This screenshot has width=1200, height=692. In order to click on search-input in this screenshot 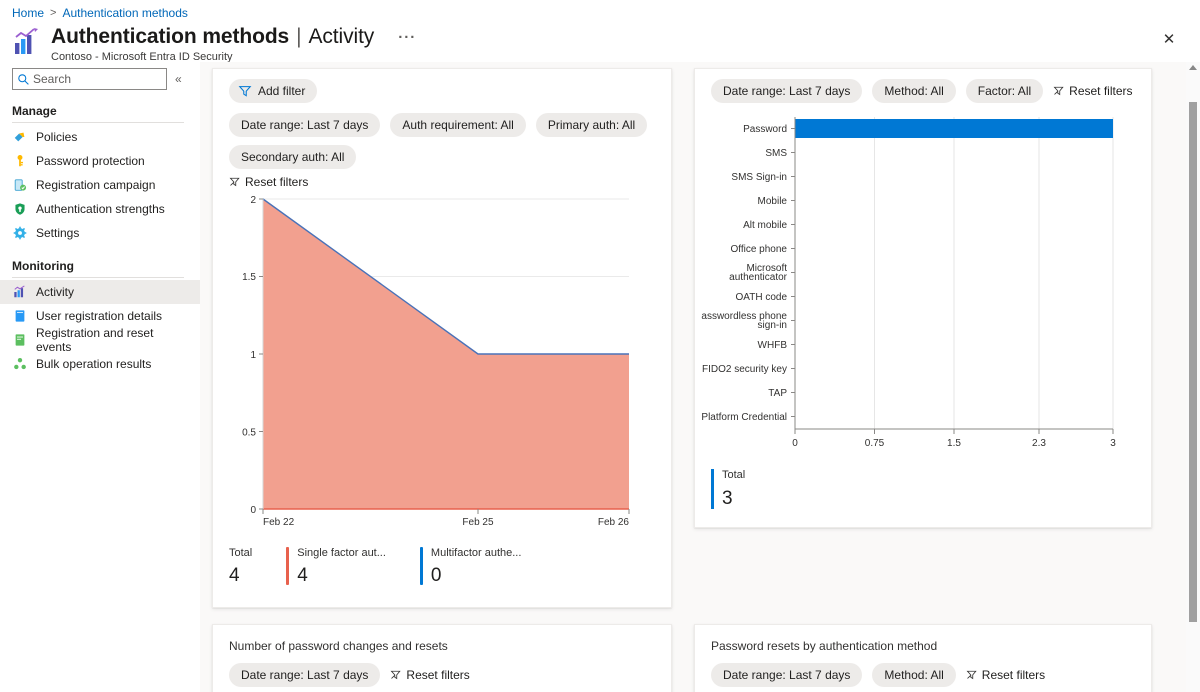, I will do `click(99, 79)`.